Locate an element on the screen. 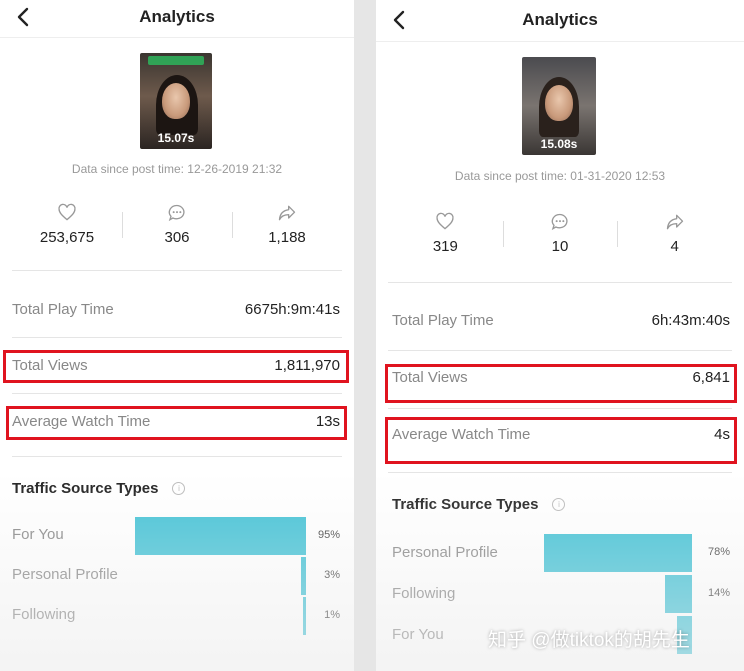 This screenshot has width=744, height=671. comments-count: 10 is located at coordinates (560, 246).